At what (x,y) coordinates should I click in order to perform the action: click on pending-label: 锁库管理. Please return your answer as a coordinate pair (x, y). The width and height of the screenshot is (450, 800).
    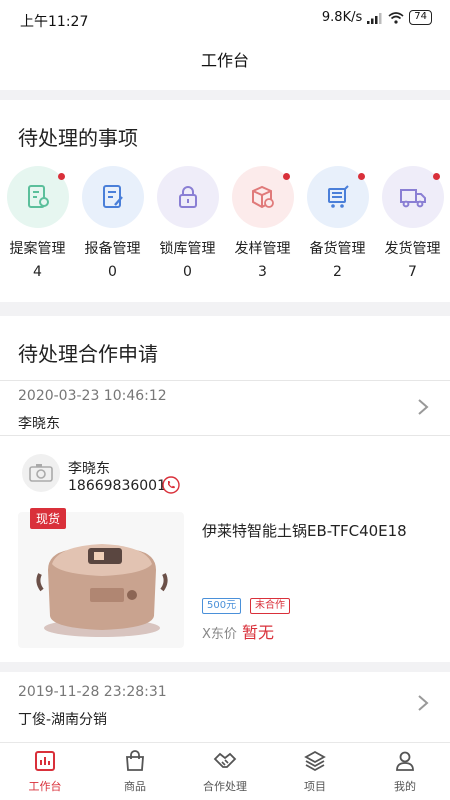
    Looking at the image, I should click on (187, 249).